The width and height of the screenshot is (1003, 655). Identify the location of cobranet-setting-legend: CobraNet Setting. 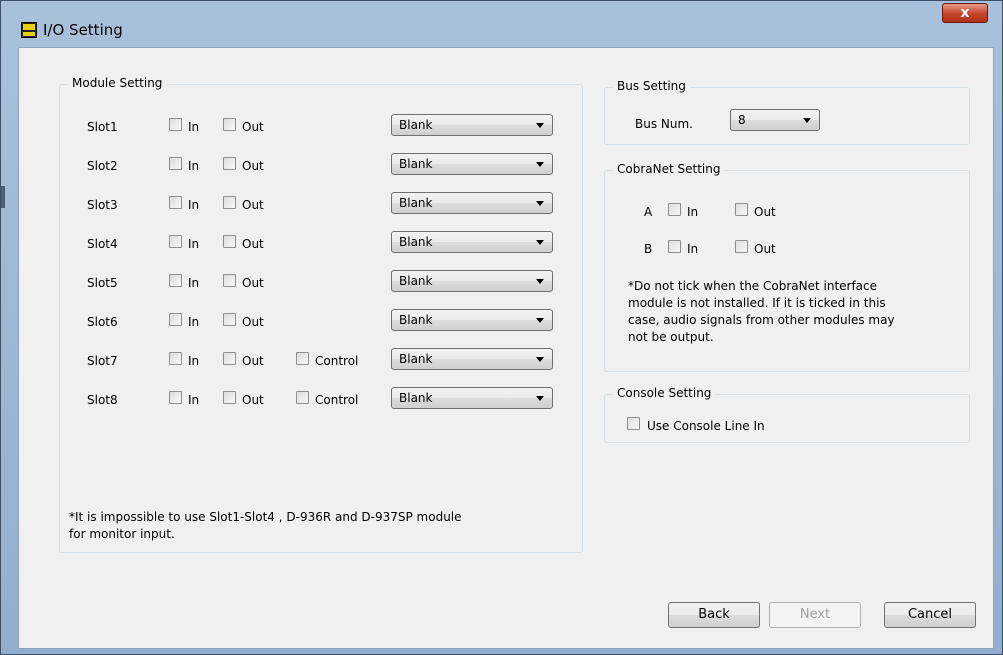
(669, 169).